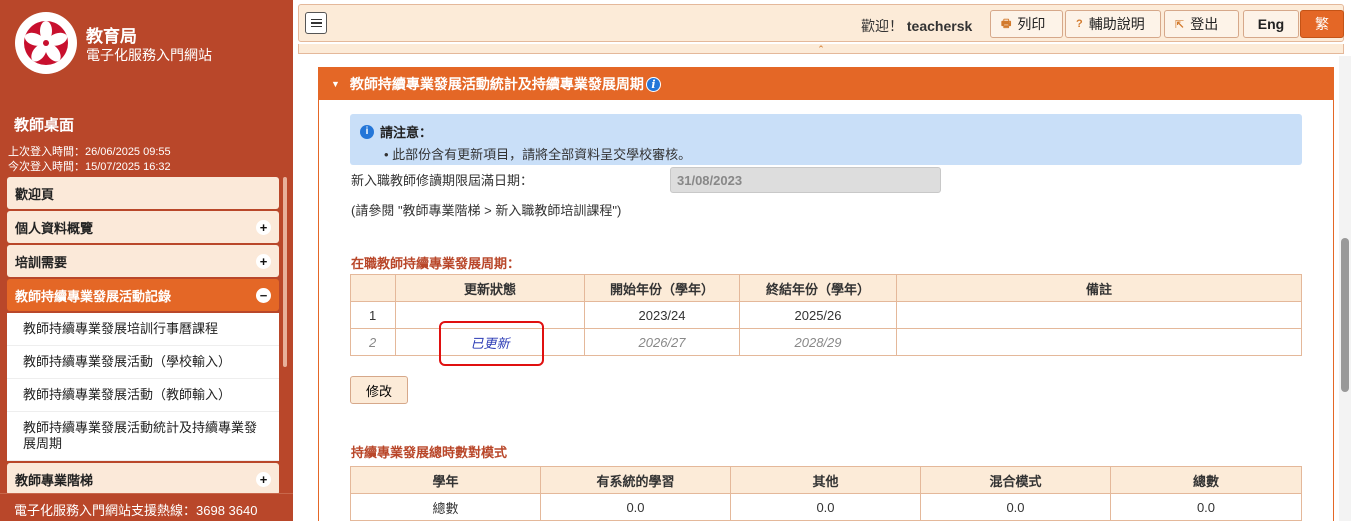 This screenshot has height=521, width=1354. Describe the element at coordinates (89, 152) in the screenshot. I see `last-login-time: 上次登入時間：26/06/2025 09:55` at that location.